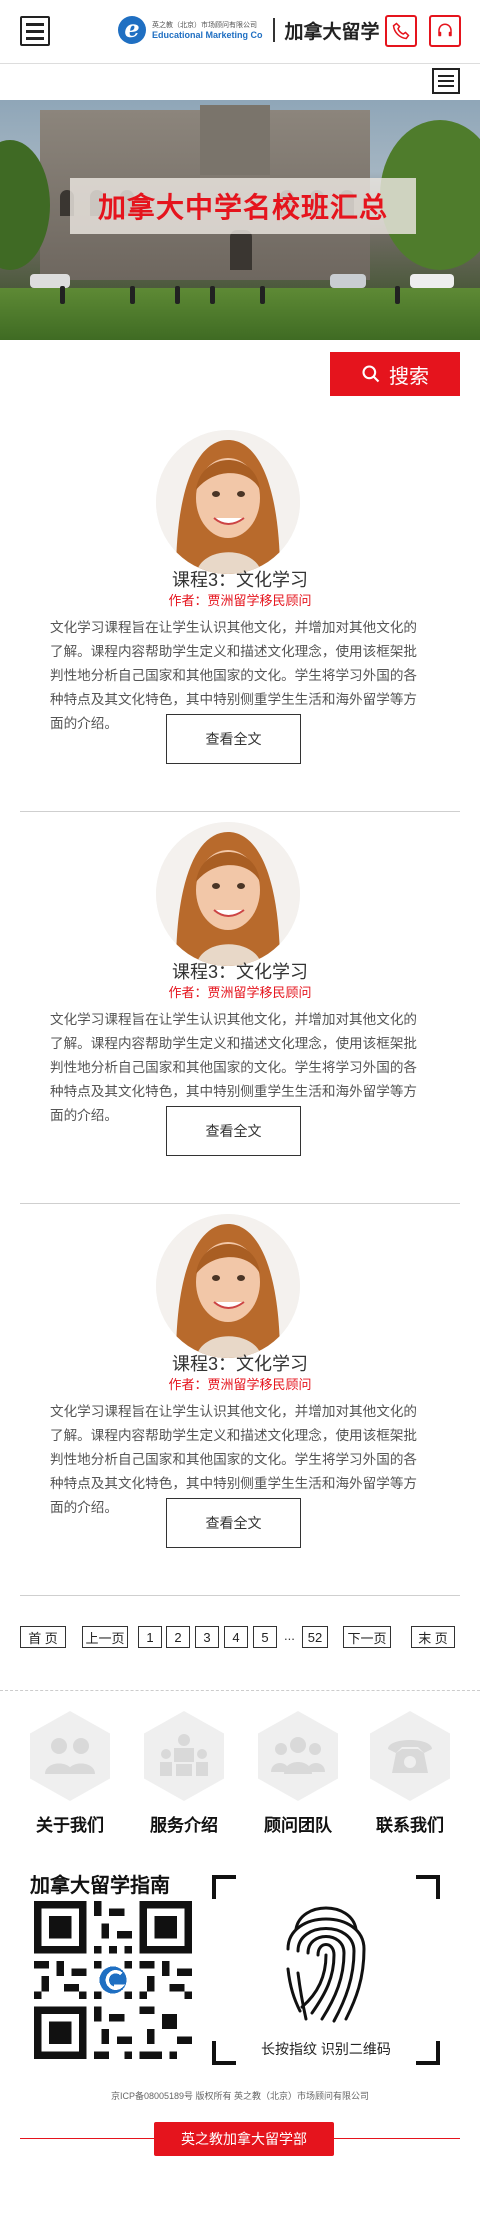 The image size is (480, 2231). I want to click on logo-text: 英之教（北京）市场顾问有限公司 Educational Marketing Co, so click(207, 30).